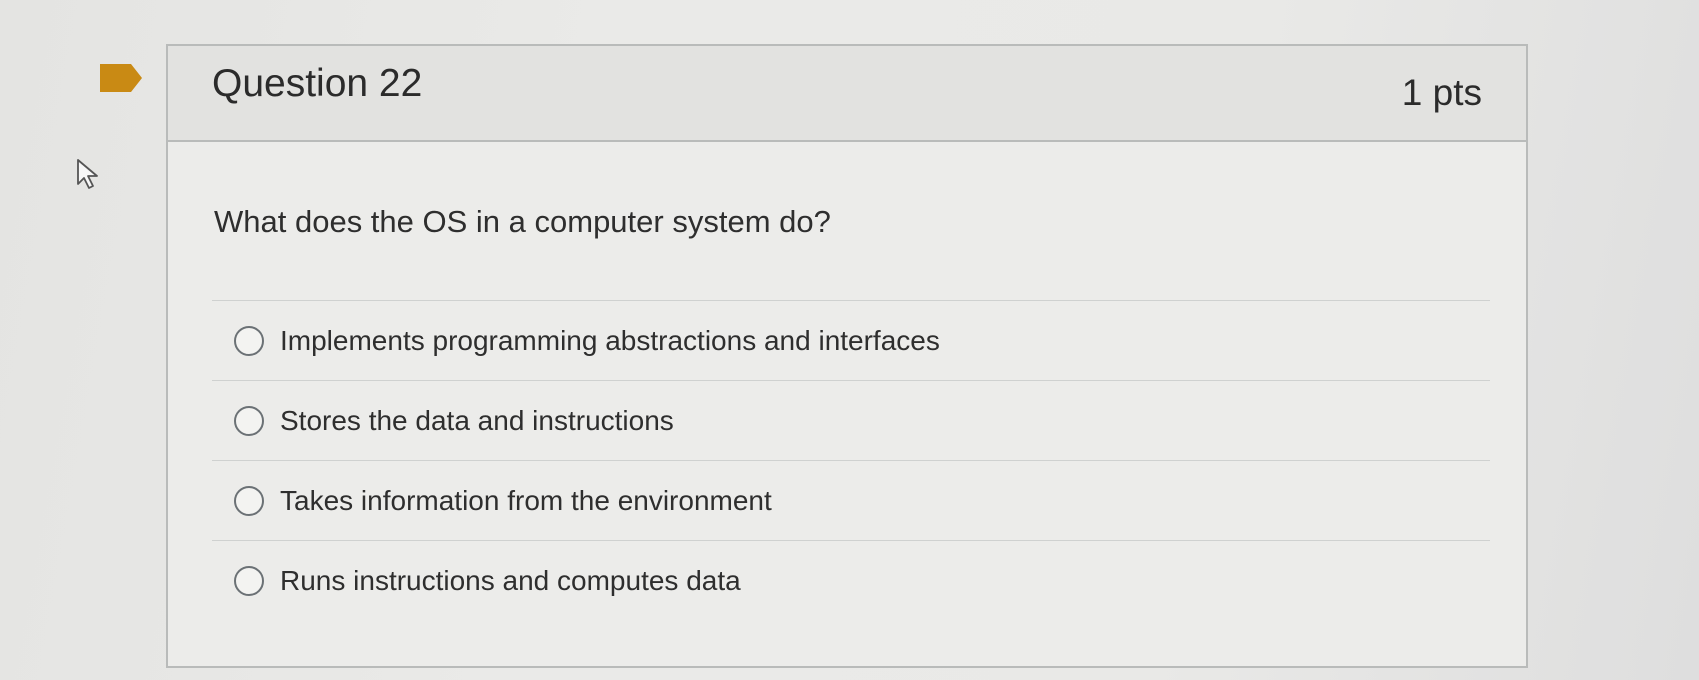 Image resolution: width=1699 pixels, height=680 pixels. What do you see at coordinates (120, 78) in the screenshot?
I see `question-flag-icon` at bounding box center [120, 78].